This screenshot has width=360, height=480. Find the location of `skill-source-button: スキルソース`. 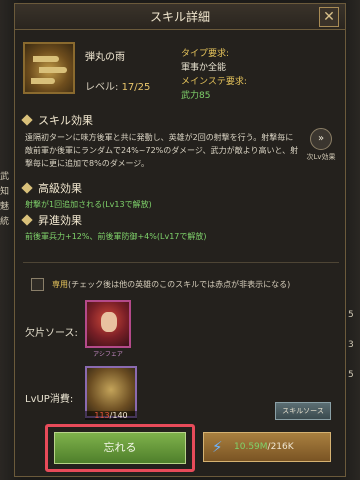

skill-source-button: スキルソース is located at coordinates (303, 411).